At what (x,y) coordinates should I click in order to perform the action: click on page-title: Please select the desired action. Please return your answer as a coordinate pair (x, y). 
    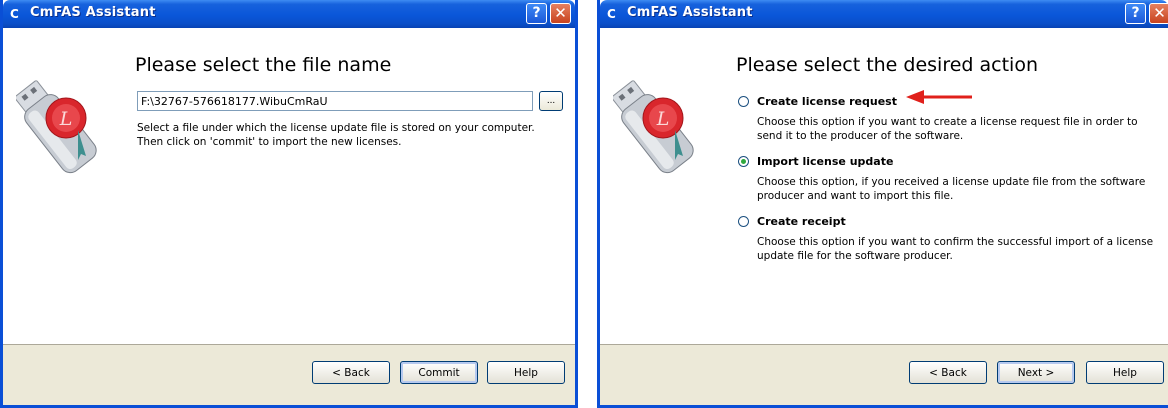
    Looking at the image, I should click on (887, 65).